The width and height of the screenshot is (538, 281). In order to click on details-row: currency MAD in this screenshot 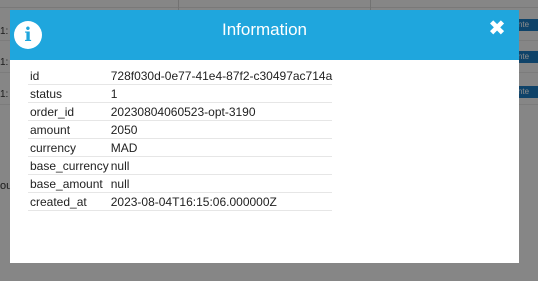, I will do `click(180, 147)`.